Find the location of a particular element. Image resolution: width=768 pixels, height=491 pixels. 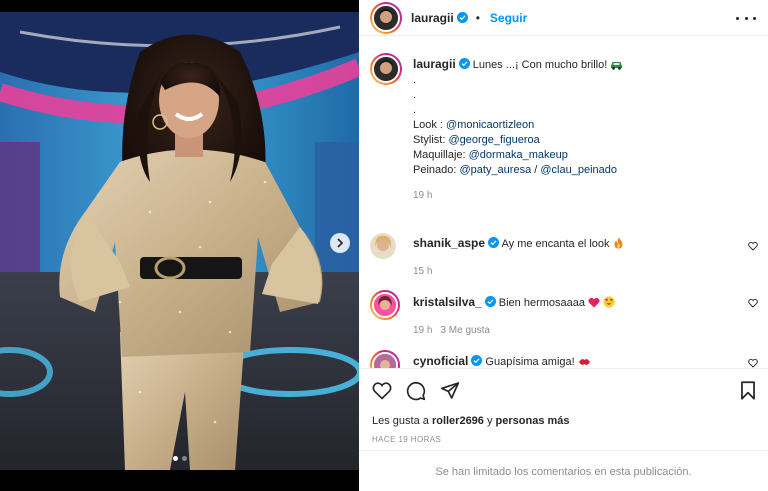

post-timestamp: HACE 19 HORAS is located at coordinates (406, 439).